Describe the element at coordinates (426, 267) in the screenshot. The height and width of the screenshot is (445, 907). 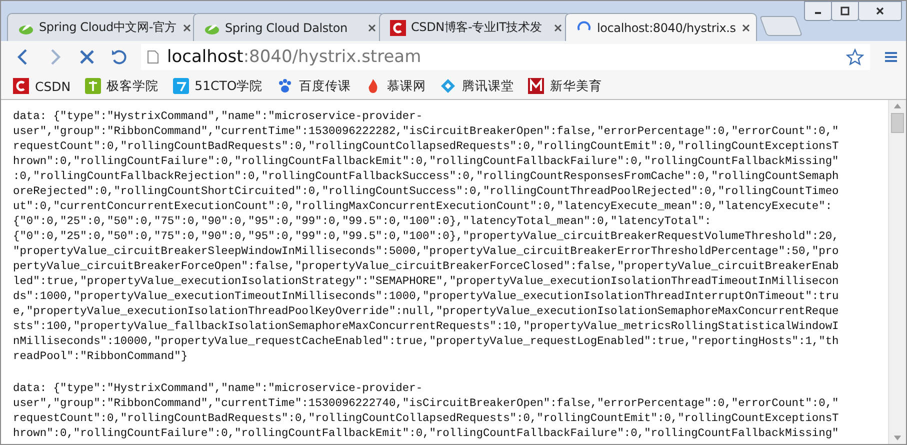
I see `stream-line: pertyValue_circuitBreakerForceOpen":false,"propertyValue_circuitBreakerForceClosed":false,"propertyValue_circuitBreakerEnab` at that location.